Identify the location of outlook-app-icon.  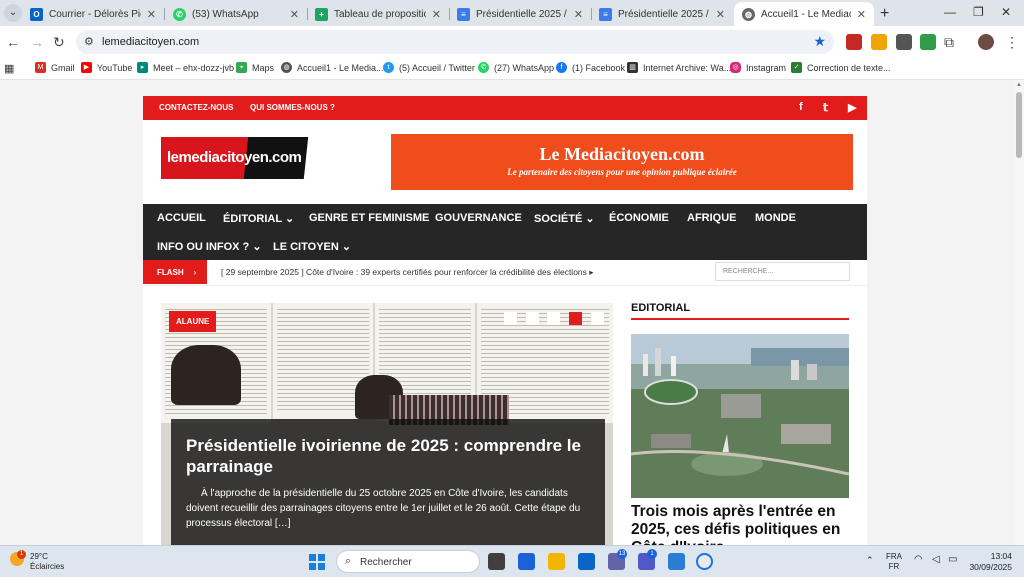
(586, 561).